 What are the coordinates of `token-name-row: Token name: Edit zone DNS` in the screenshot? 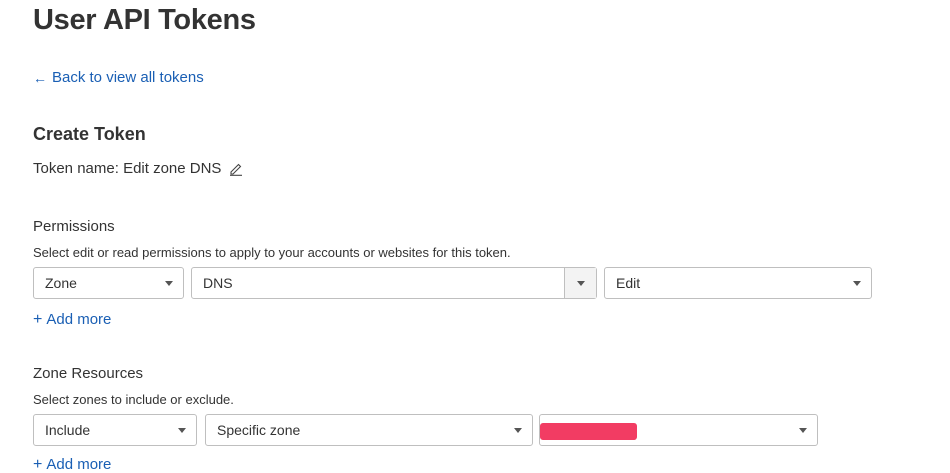 It's located at (138, 168).